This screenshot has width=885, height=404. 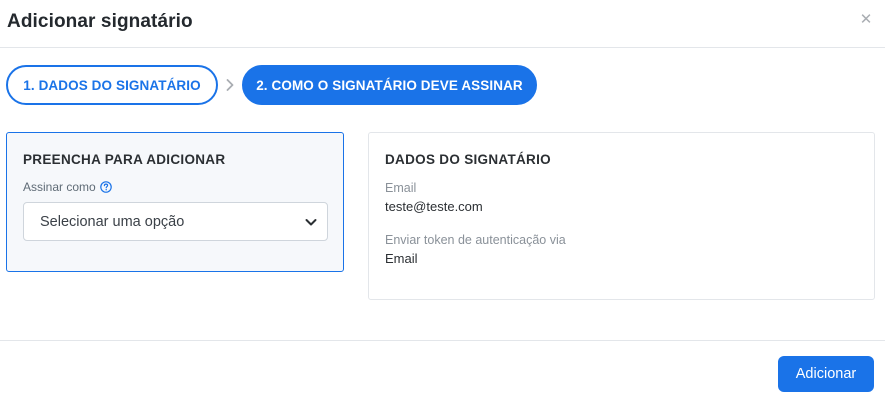 I want to click on add-button: Adicionar, so click(x=826, y=374).